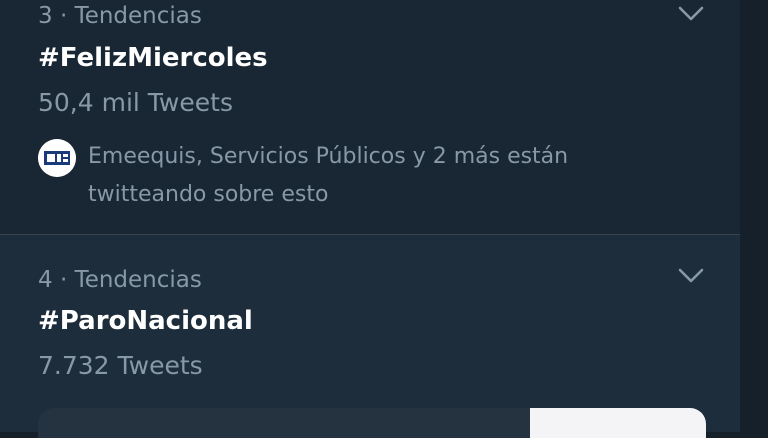 This screenshot has width=768, height=438. Describe the element at coordinates (754, 216) in the screenshot. I see `right-gutter` at that location.